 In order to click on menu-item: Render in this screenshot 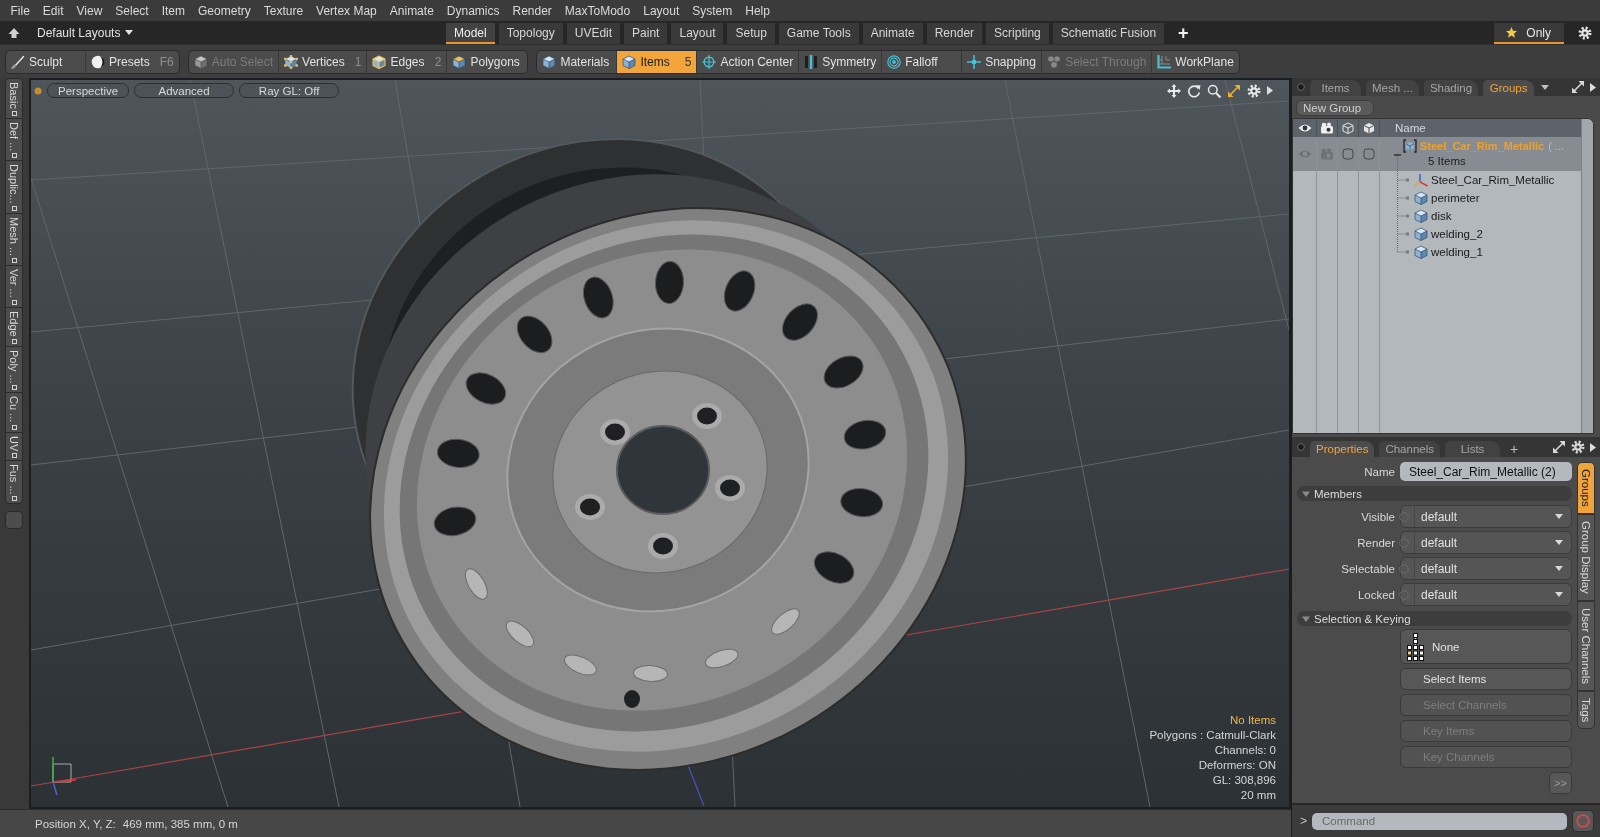, I will do `click(532, 10)`.